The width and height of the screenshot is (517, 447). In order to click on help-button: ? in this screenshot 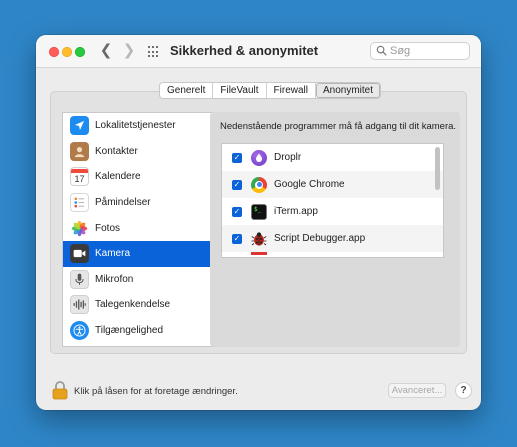, I will do `click(463, 390)`.